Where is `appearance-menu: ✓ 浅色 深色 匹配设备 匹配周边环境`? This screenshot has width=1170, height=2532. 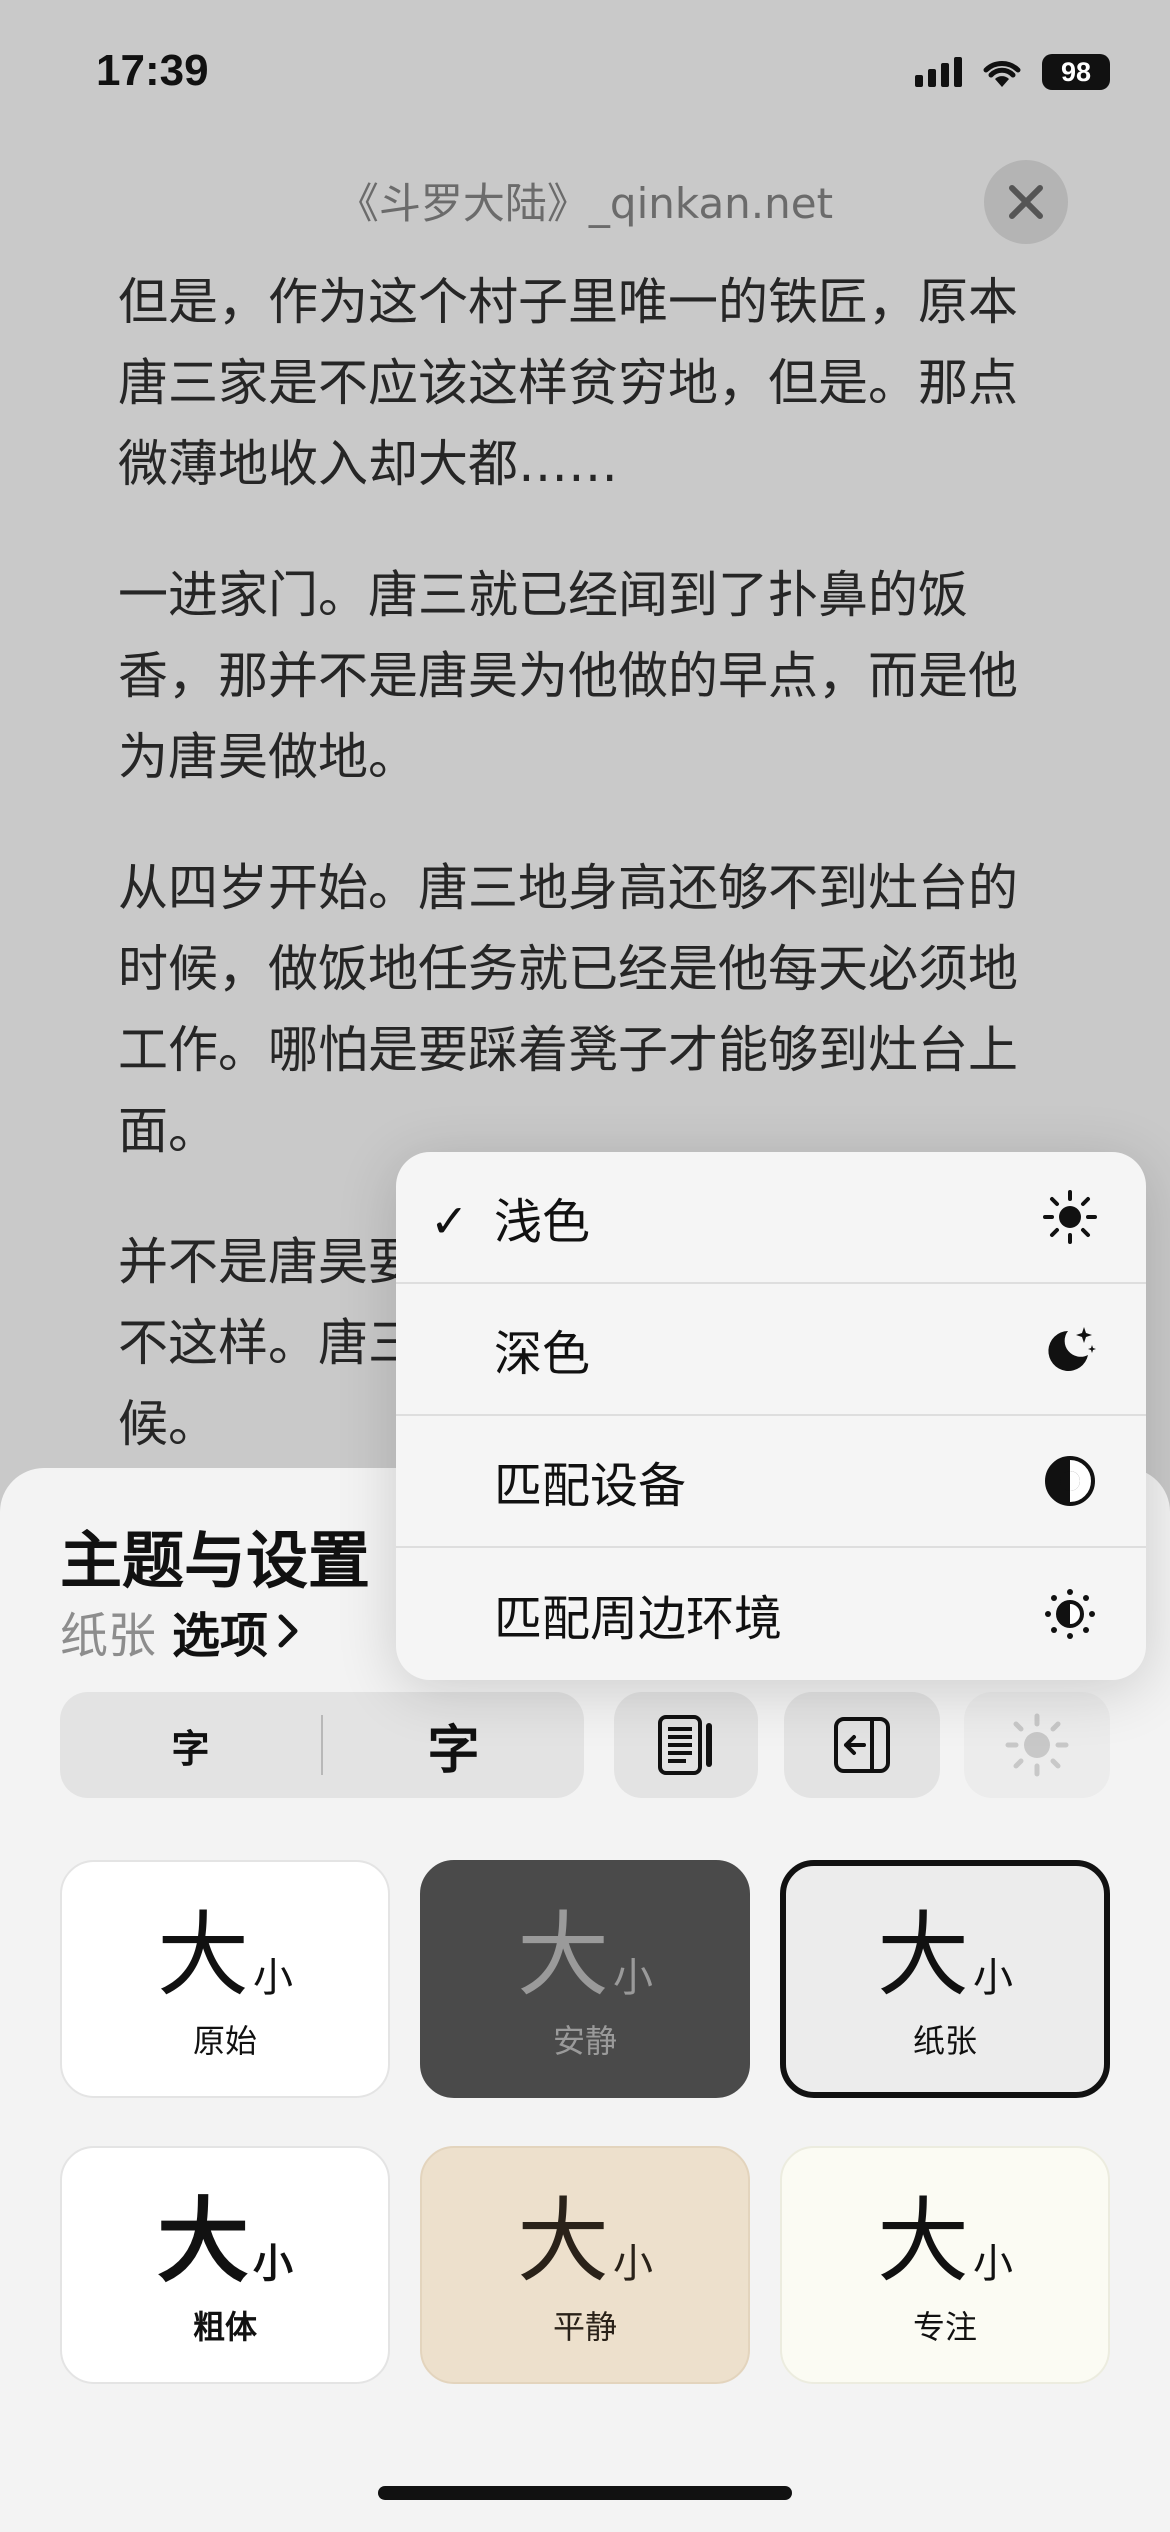 appearance-menu: ✓ 浅色 深色 匹配设备 匹配周边环境 is located at coordinates (771, 1416).